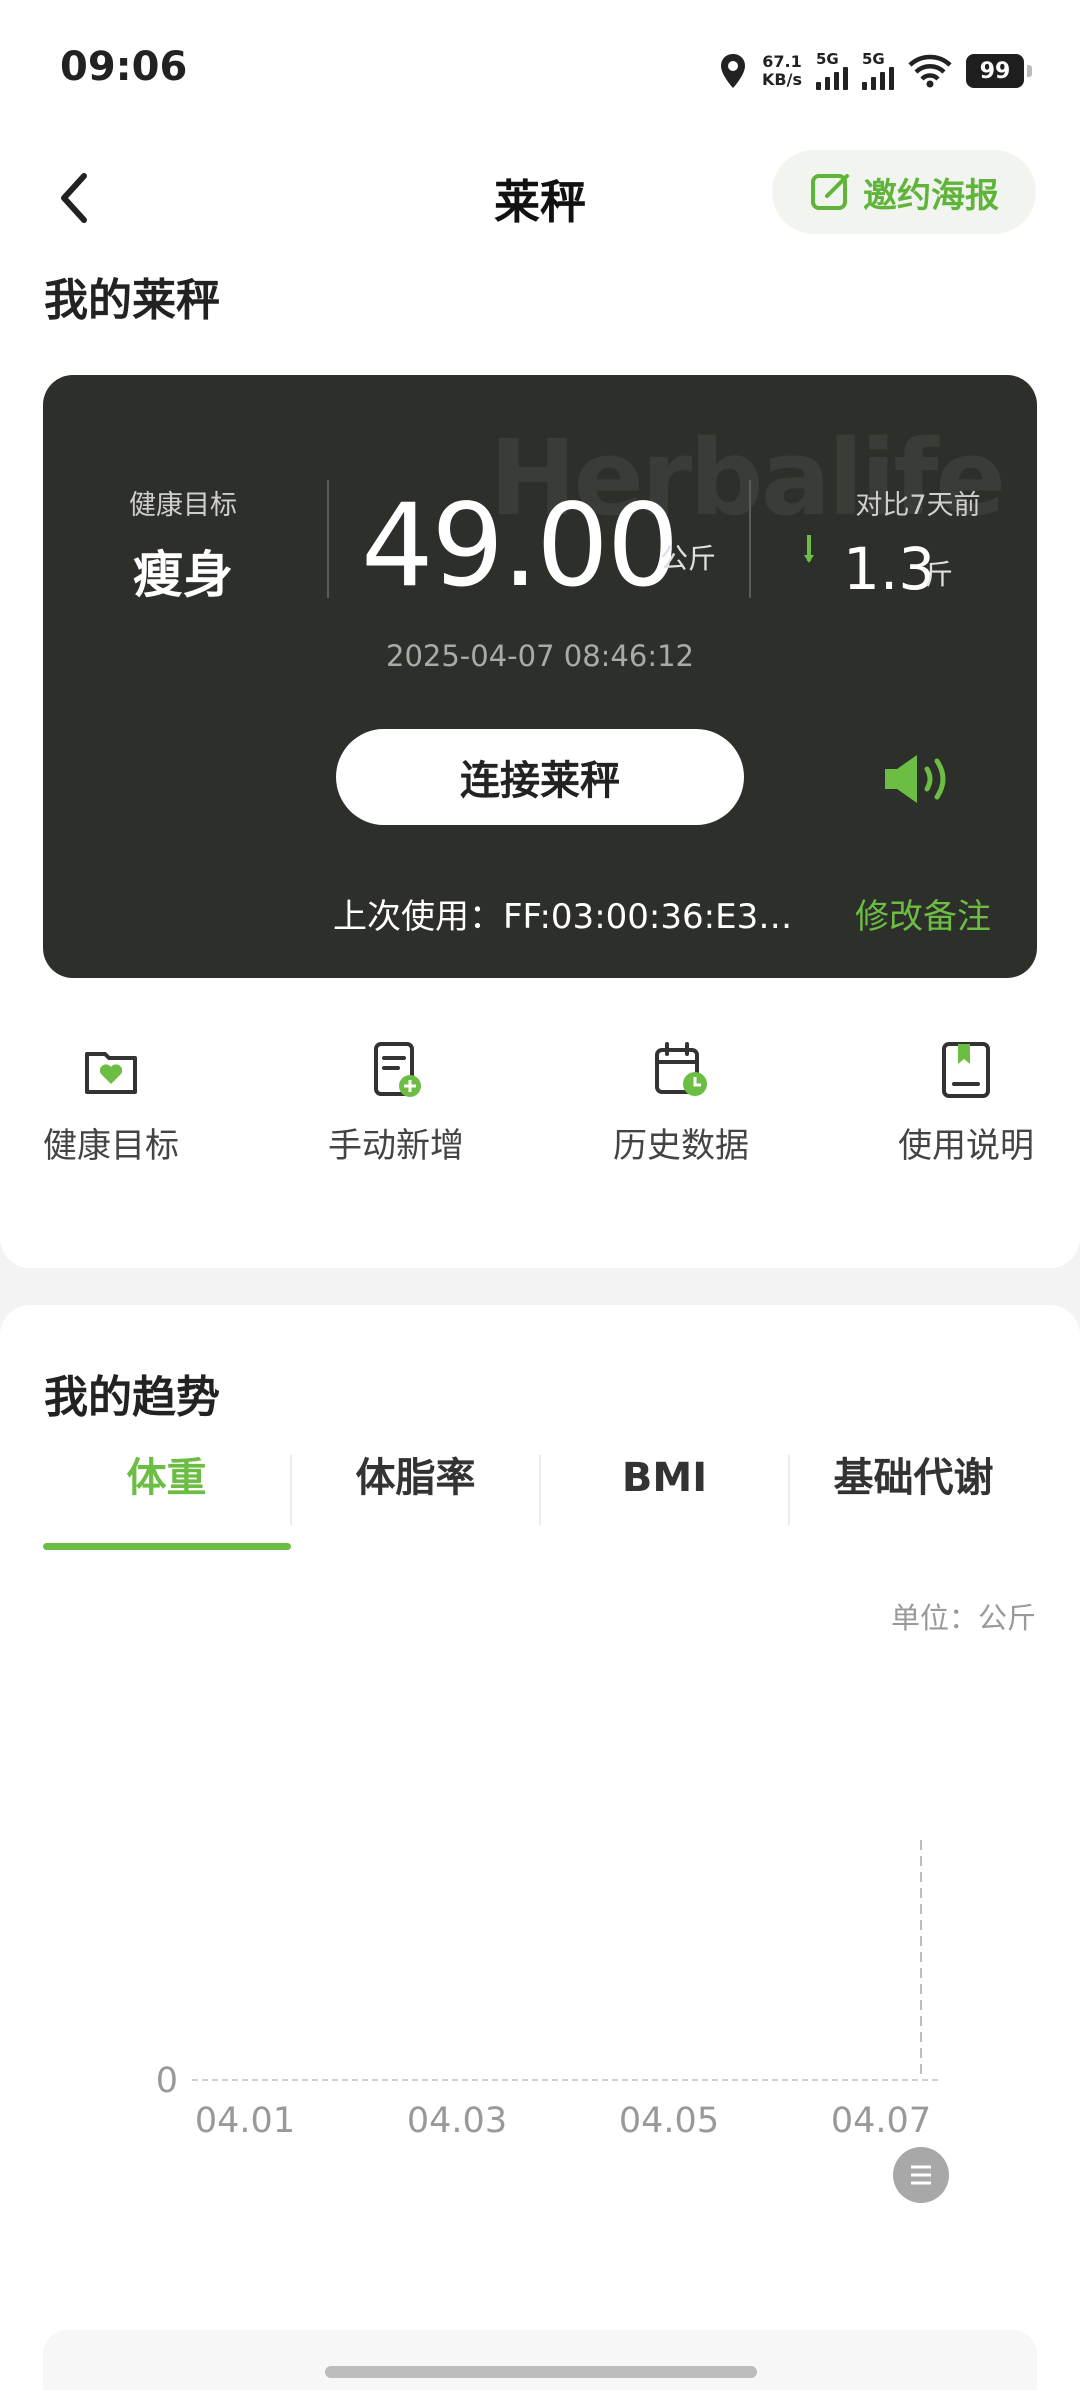  I want to click on weight-trend-chart: 0 04.01 04.03 04.05 04.07, so click(552, 2021).